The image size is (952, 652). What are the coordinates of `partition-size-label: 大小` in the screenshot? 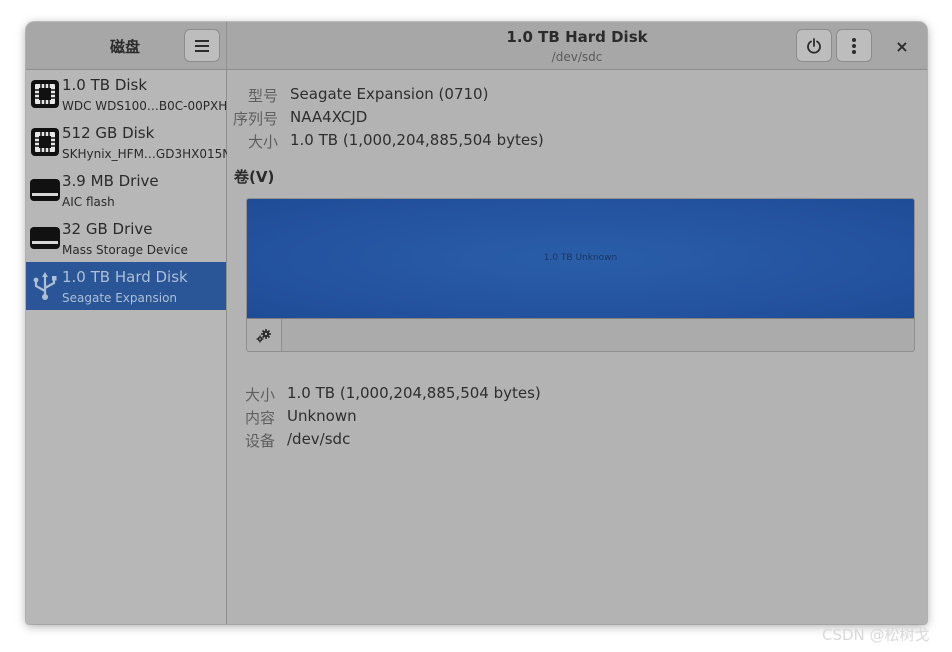 It's located at (259, 395).